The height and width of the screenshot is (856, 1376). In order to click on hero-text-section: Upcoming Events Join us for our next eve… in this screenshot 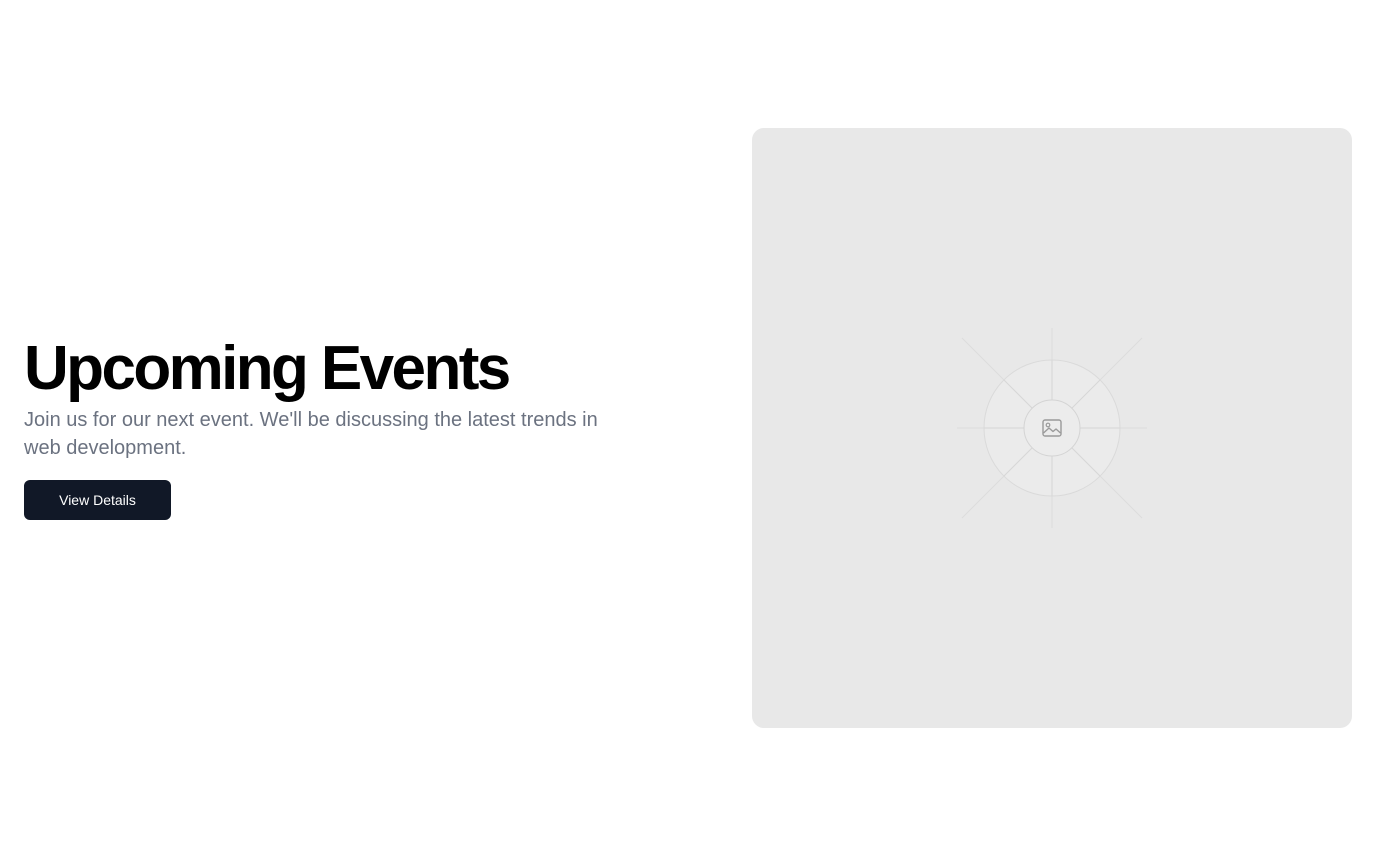, I will do `click(334, 428)`.